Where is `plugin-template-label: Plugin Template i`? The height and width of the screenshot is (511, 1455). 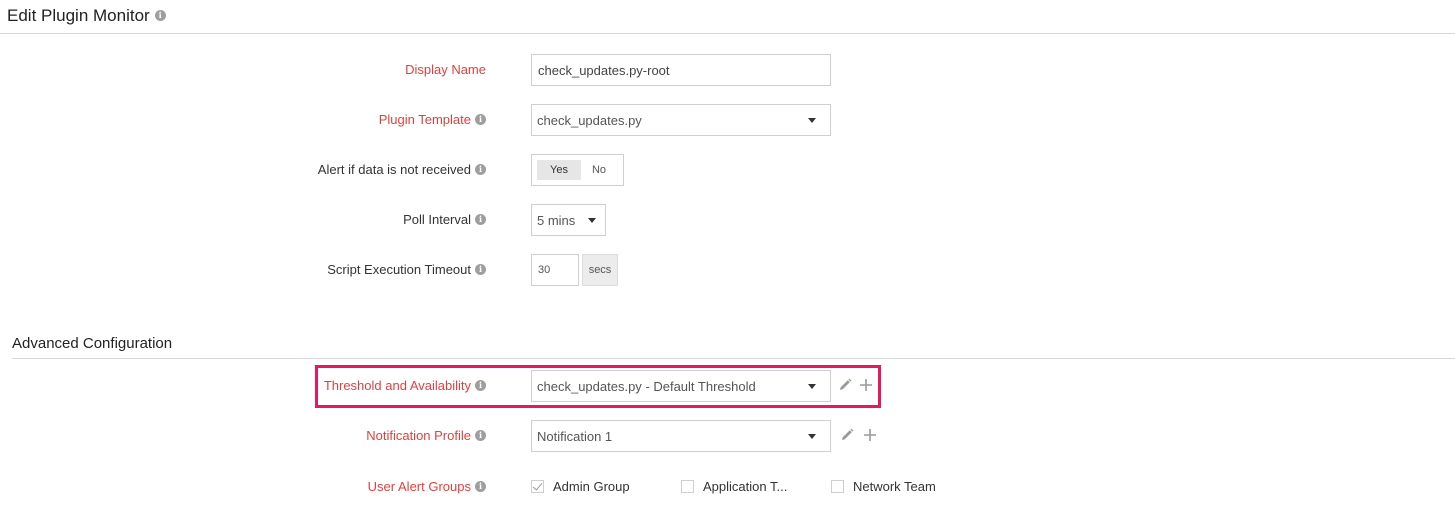 plugin-template-label: Plugin Template i is located at coordinates (432, 119).